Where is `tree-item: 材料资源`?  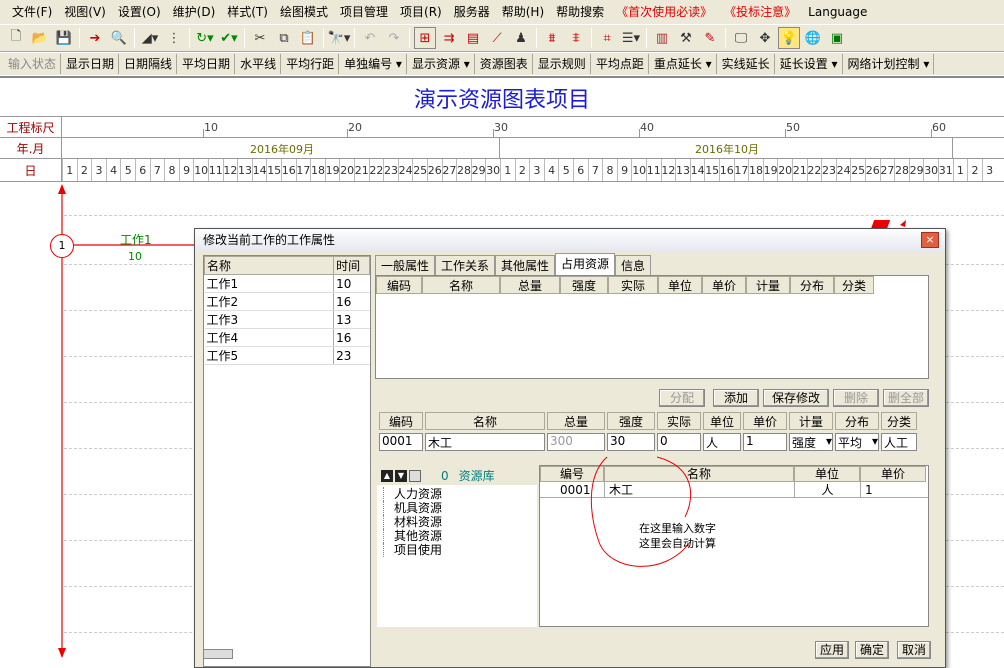 tree-item: 材料资源 is located at coordinates (460, 522).